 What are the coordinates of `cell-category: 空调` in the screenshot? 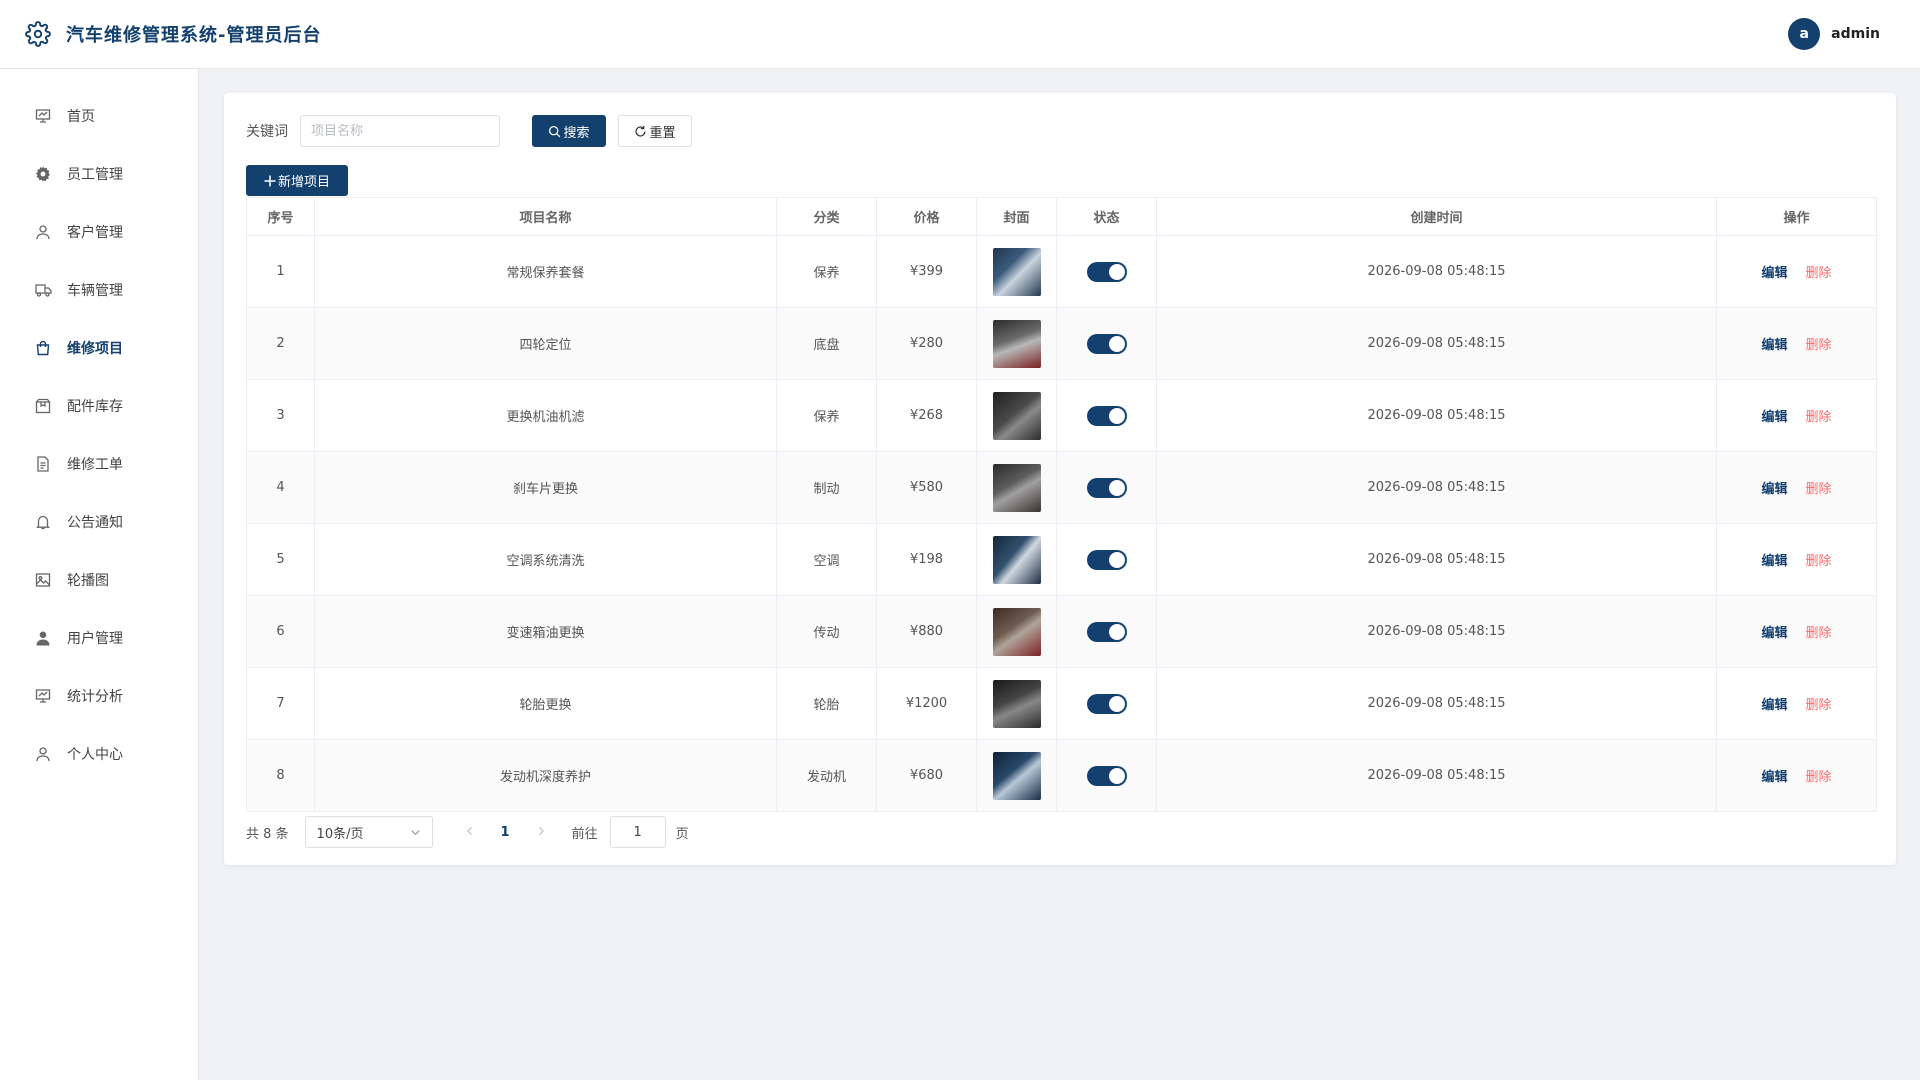 It's located at (826, 559).